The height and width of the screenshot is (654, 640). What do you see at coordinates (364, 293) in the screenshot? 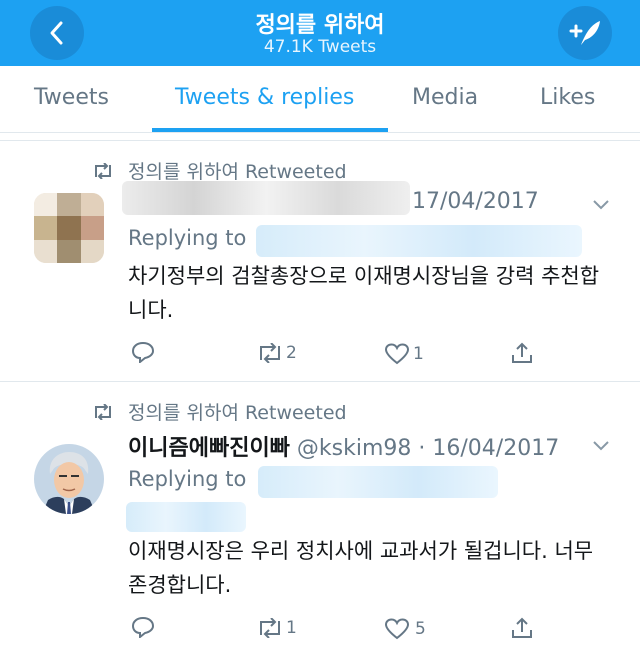
I see `tweet-text: 차기정부의 검찰총장으로 이재명시장님을 강력 추천합니다.` at bounding box center [364, 293].